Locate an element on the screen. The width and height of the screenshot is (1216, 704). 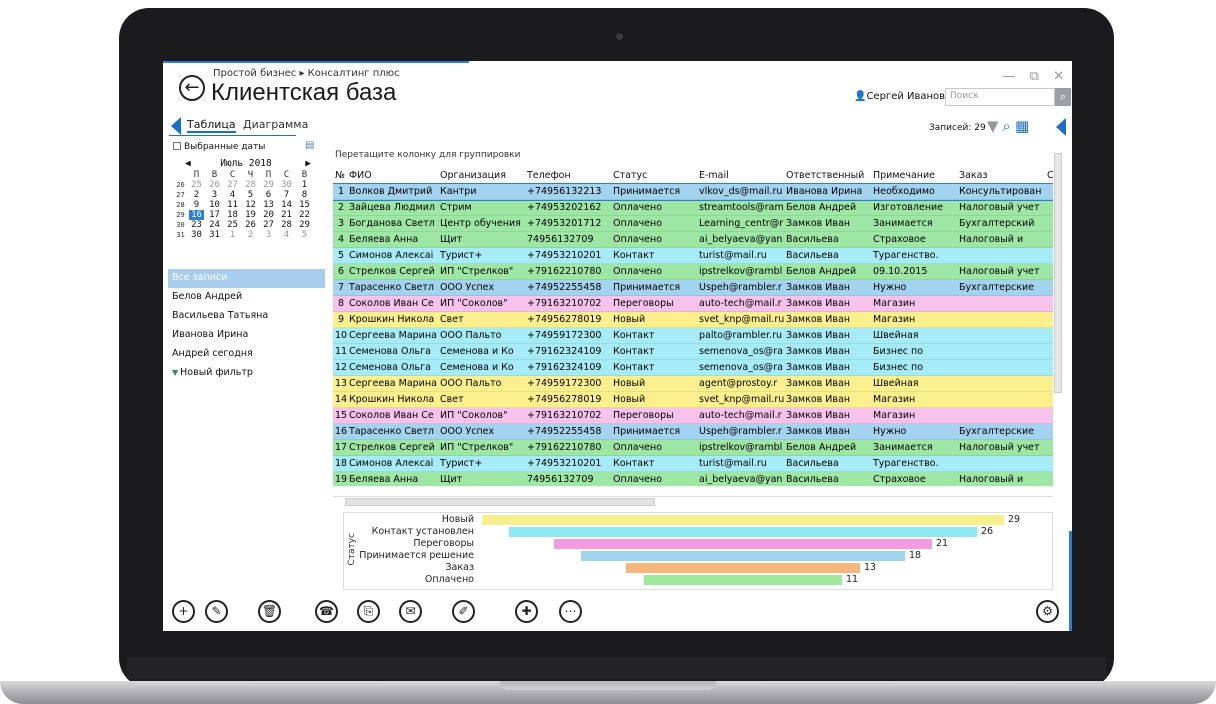
add-order-button: ✚ is located at coordinates (526, 611).